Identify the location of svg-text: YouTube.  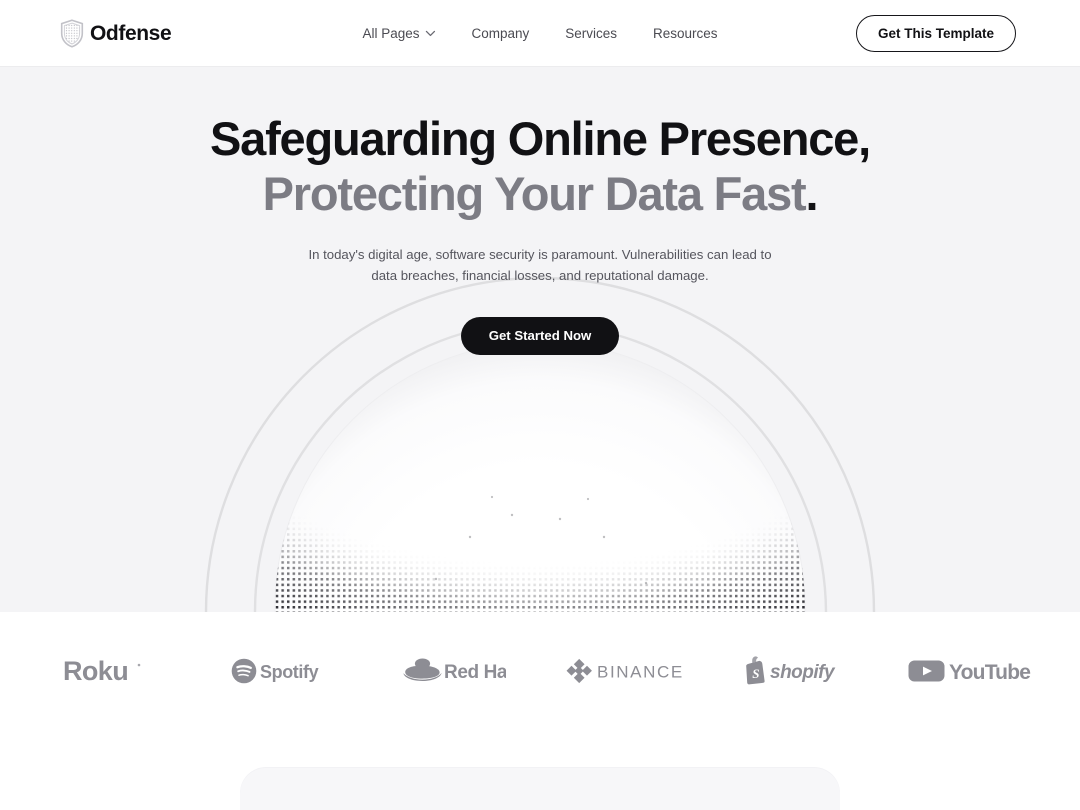
(989, 672).